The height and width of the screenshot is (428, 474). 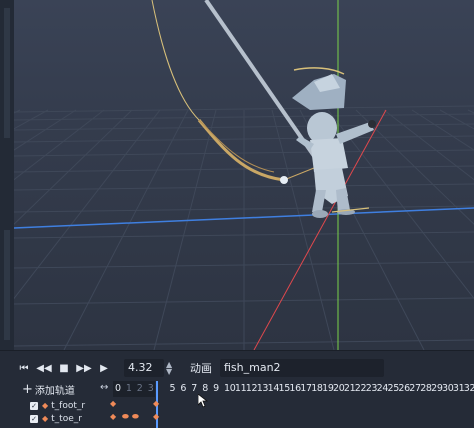 What do you see at coordinates (468, 388) in the screenshot?
I see `ruler-tick-label: 32` at bounding box center [468, 388].